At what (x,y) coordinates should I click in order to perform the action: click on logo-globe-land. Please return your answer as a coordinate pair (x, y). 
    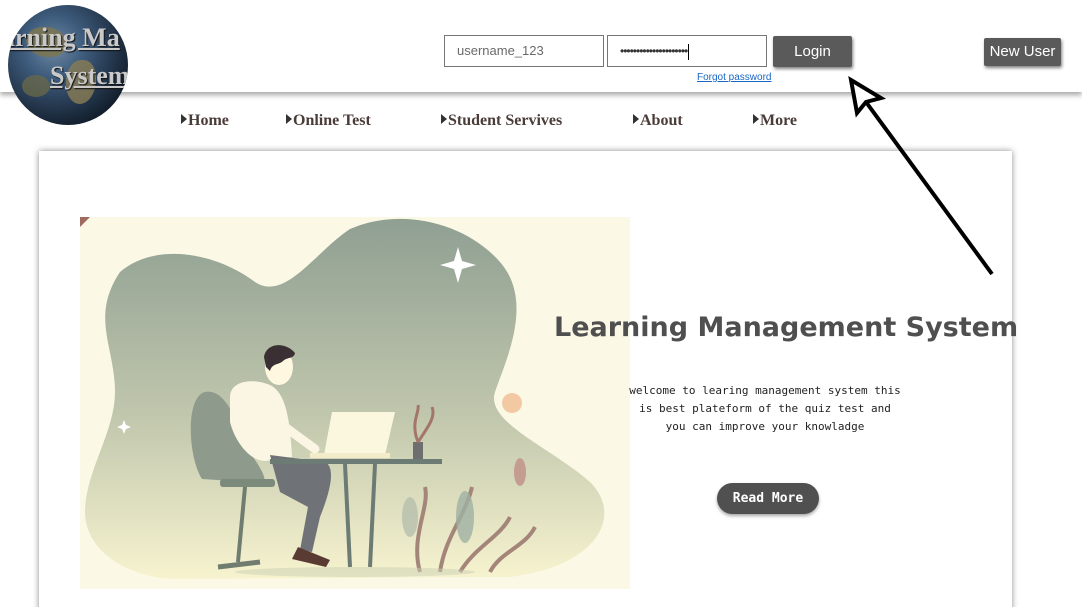
    Looking at the image, I should click on (36, 86).